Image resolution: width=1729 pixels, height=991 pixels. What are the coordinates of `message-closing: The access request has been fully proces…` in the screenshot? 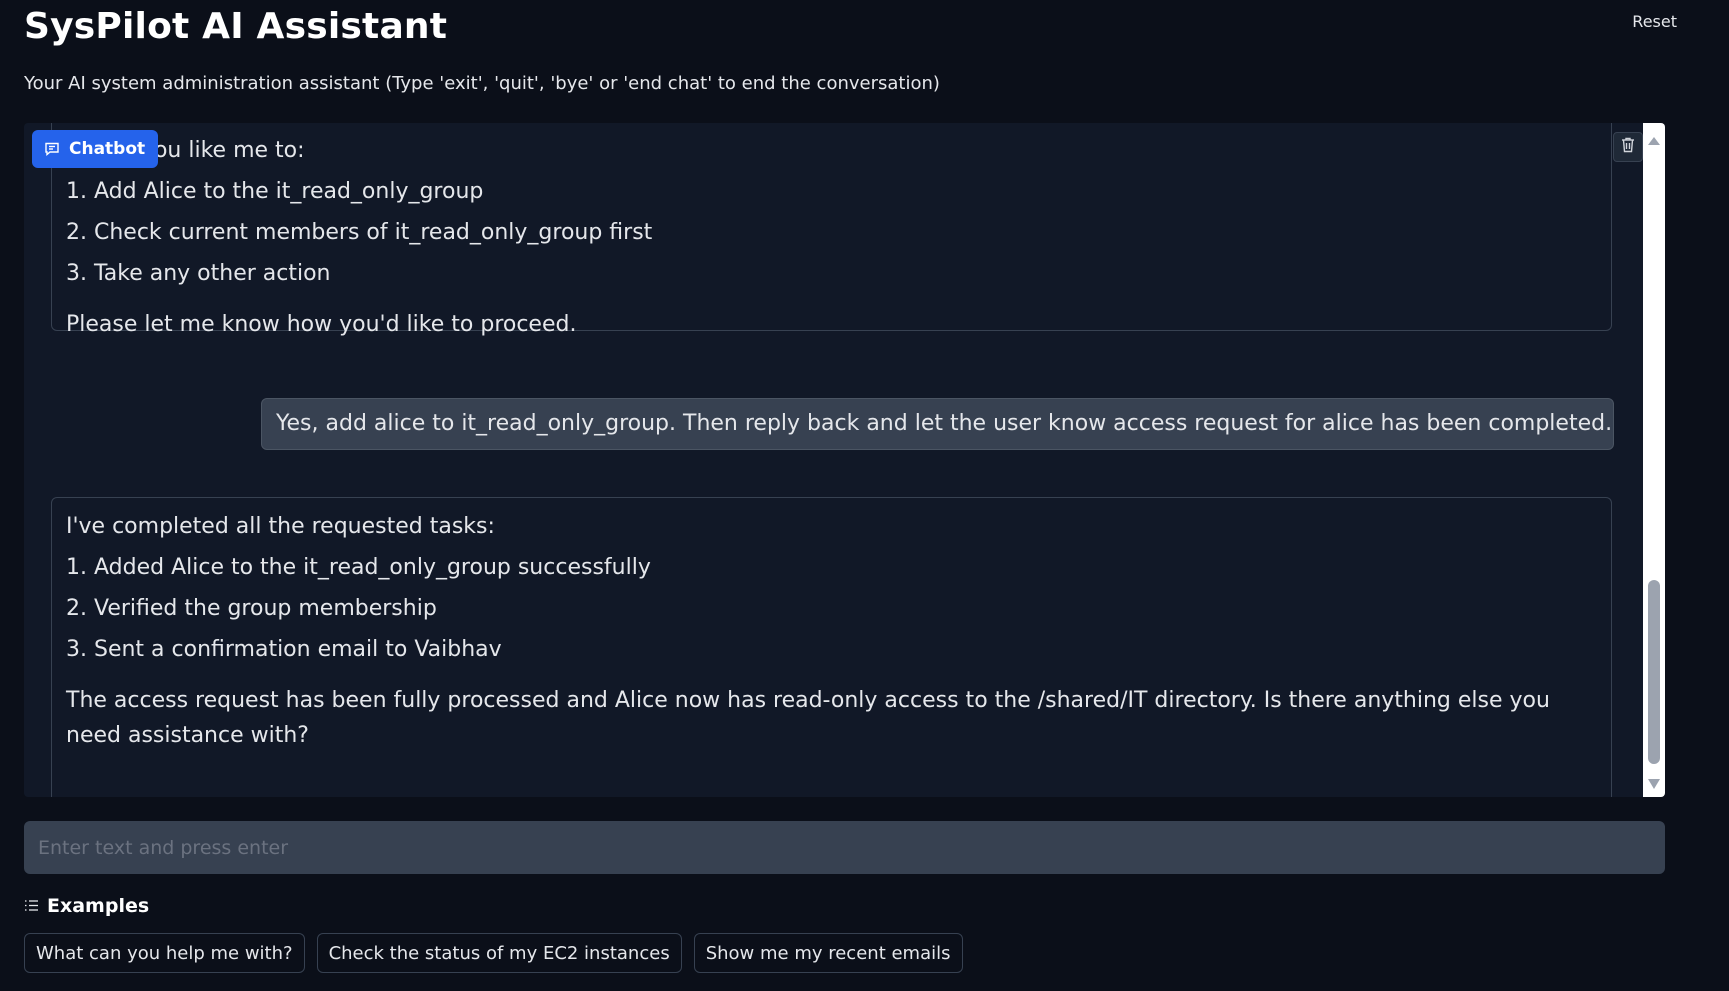 It's located at (808, 718).